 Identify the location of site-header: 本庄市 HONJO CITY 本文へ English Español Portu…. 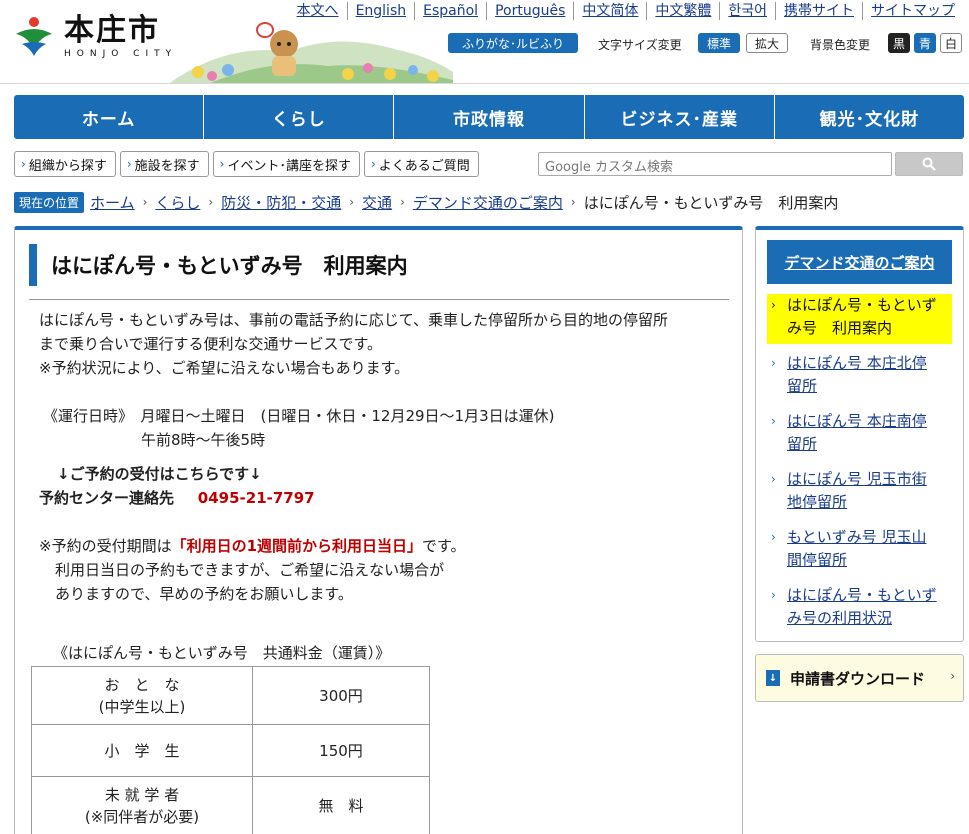
(484, 42).